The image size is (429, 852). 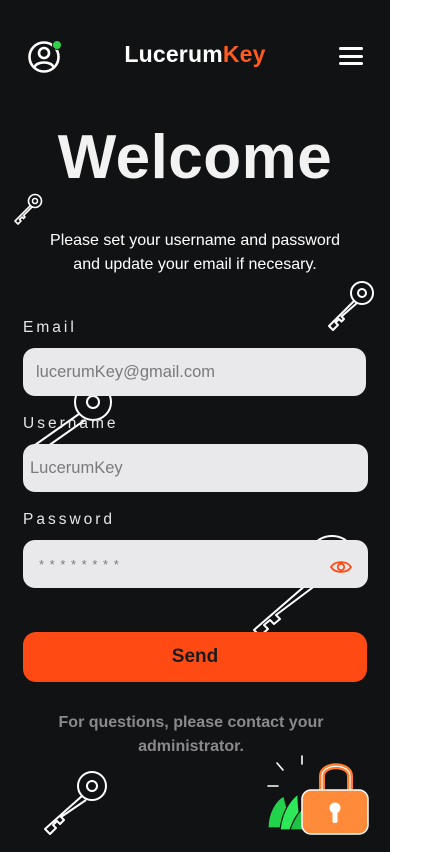 I want to click on eye-icon, so click(x=341, y=567).